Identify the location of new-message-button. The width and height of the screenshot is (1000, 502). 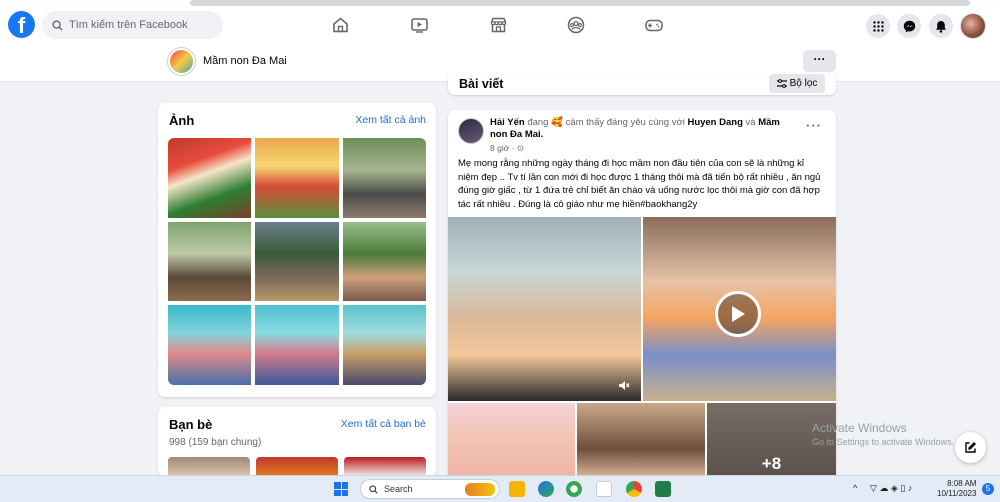
(970, 447).